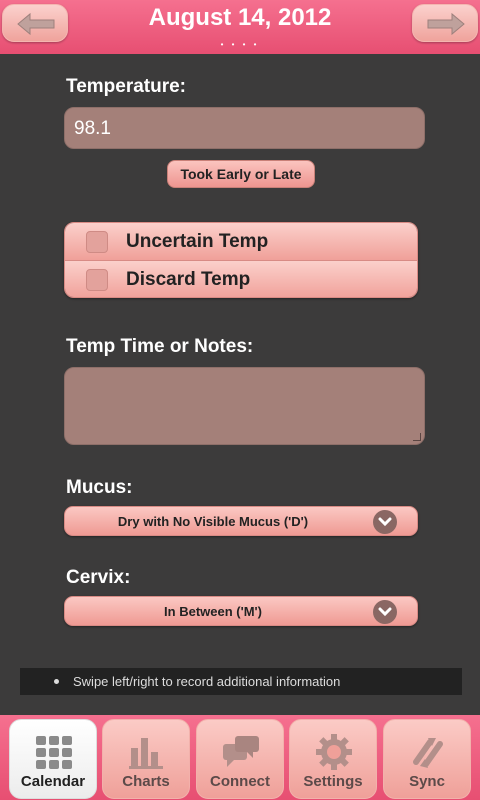  Describe the element at coordinates (98, 577) in the screenshot. I see `cervix-label: Cervix:` at that location.